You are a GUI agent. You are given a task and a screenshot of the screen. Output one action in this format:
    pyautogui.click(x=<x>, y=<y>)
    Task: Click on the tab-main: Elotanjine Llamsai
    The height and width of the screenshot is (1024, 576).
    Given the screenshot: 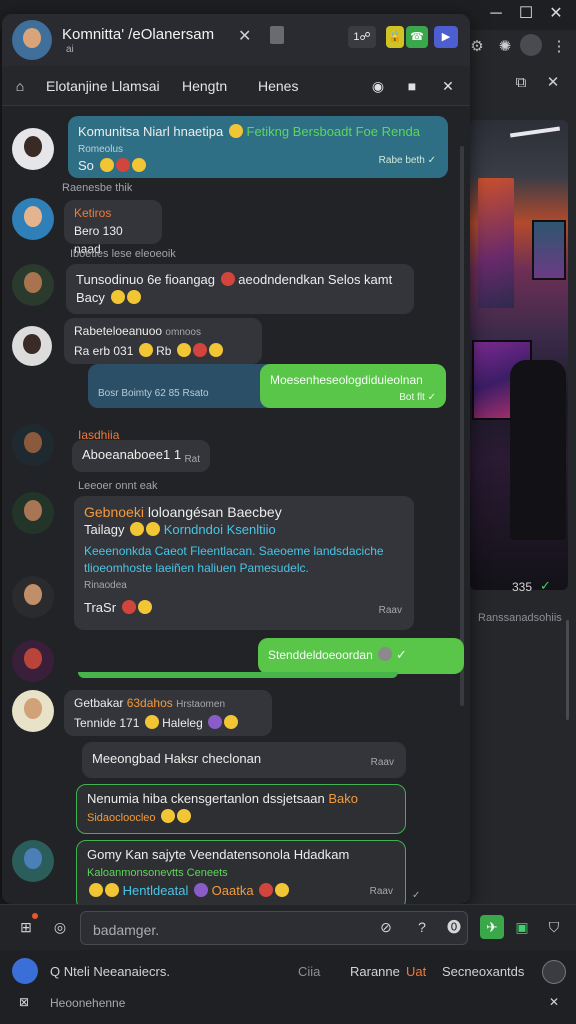 What is the action you would take?
    pyautogui.click(x=103, y=86)
    